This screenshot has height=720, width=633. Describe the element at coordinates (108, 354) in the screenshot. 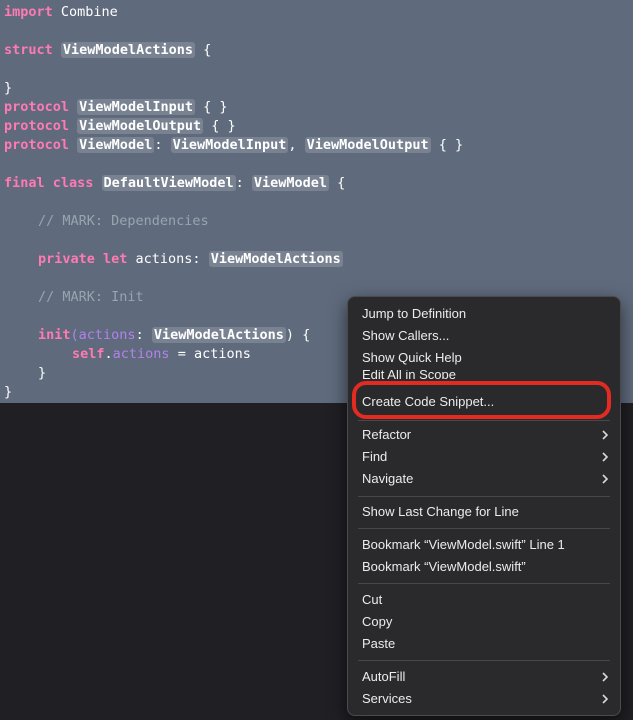

I see `punctuation: .` at that location.